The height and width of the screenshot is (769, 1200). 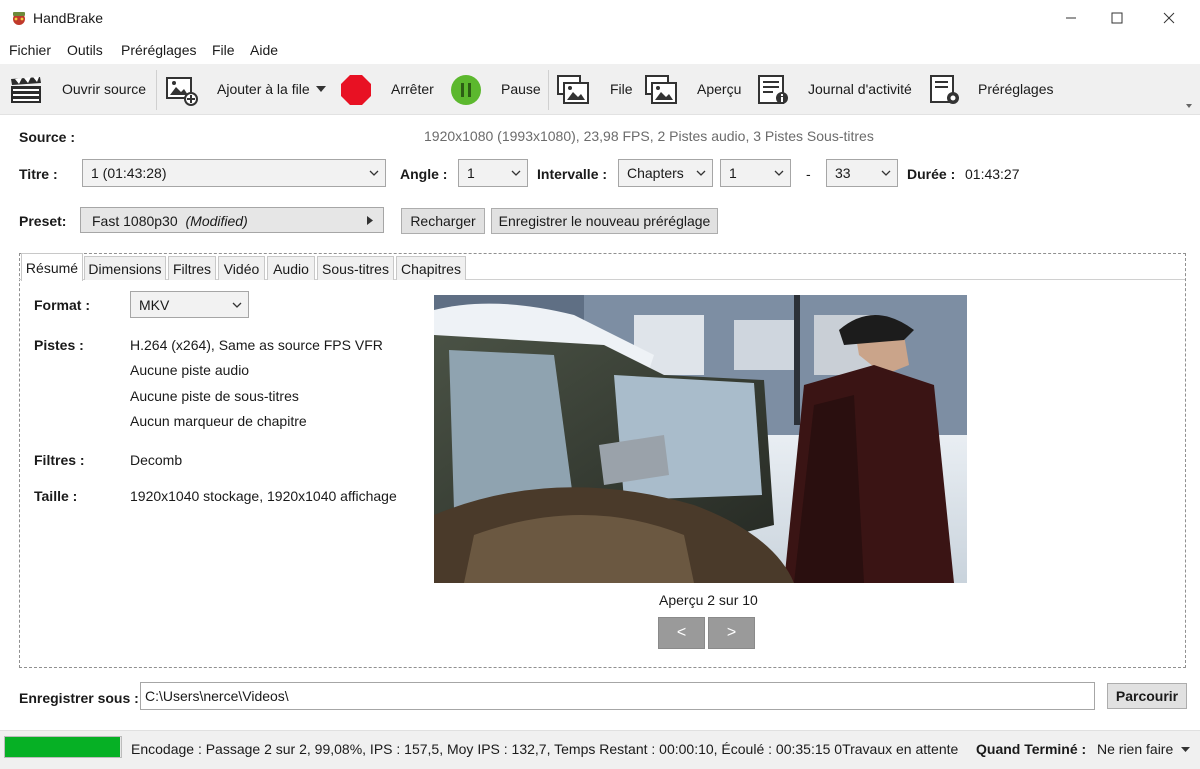 I want to click on handbrake-logo-icon, so click(x=19, y=18).